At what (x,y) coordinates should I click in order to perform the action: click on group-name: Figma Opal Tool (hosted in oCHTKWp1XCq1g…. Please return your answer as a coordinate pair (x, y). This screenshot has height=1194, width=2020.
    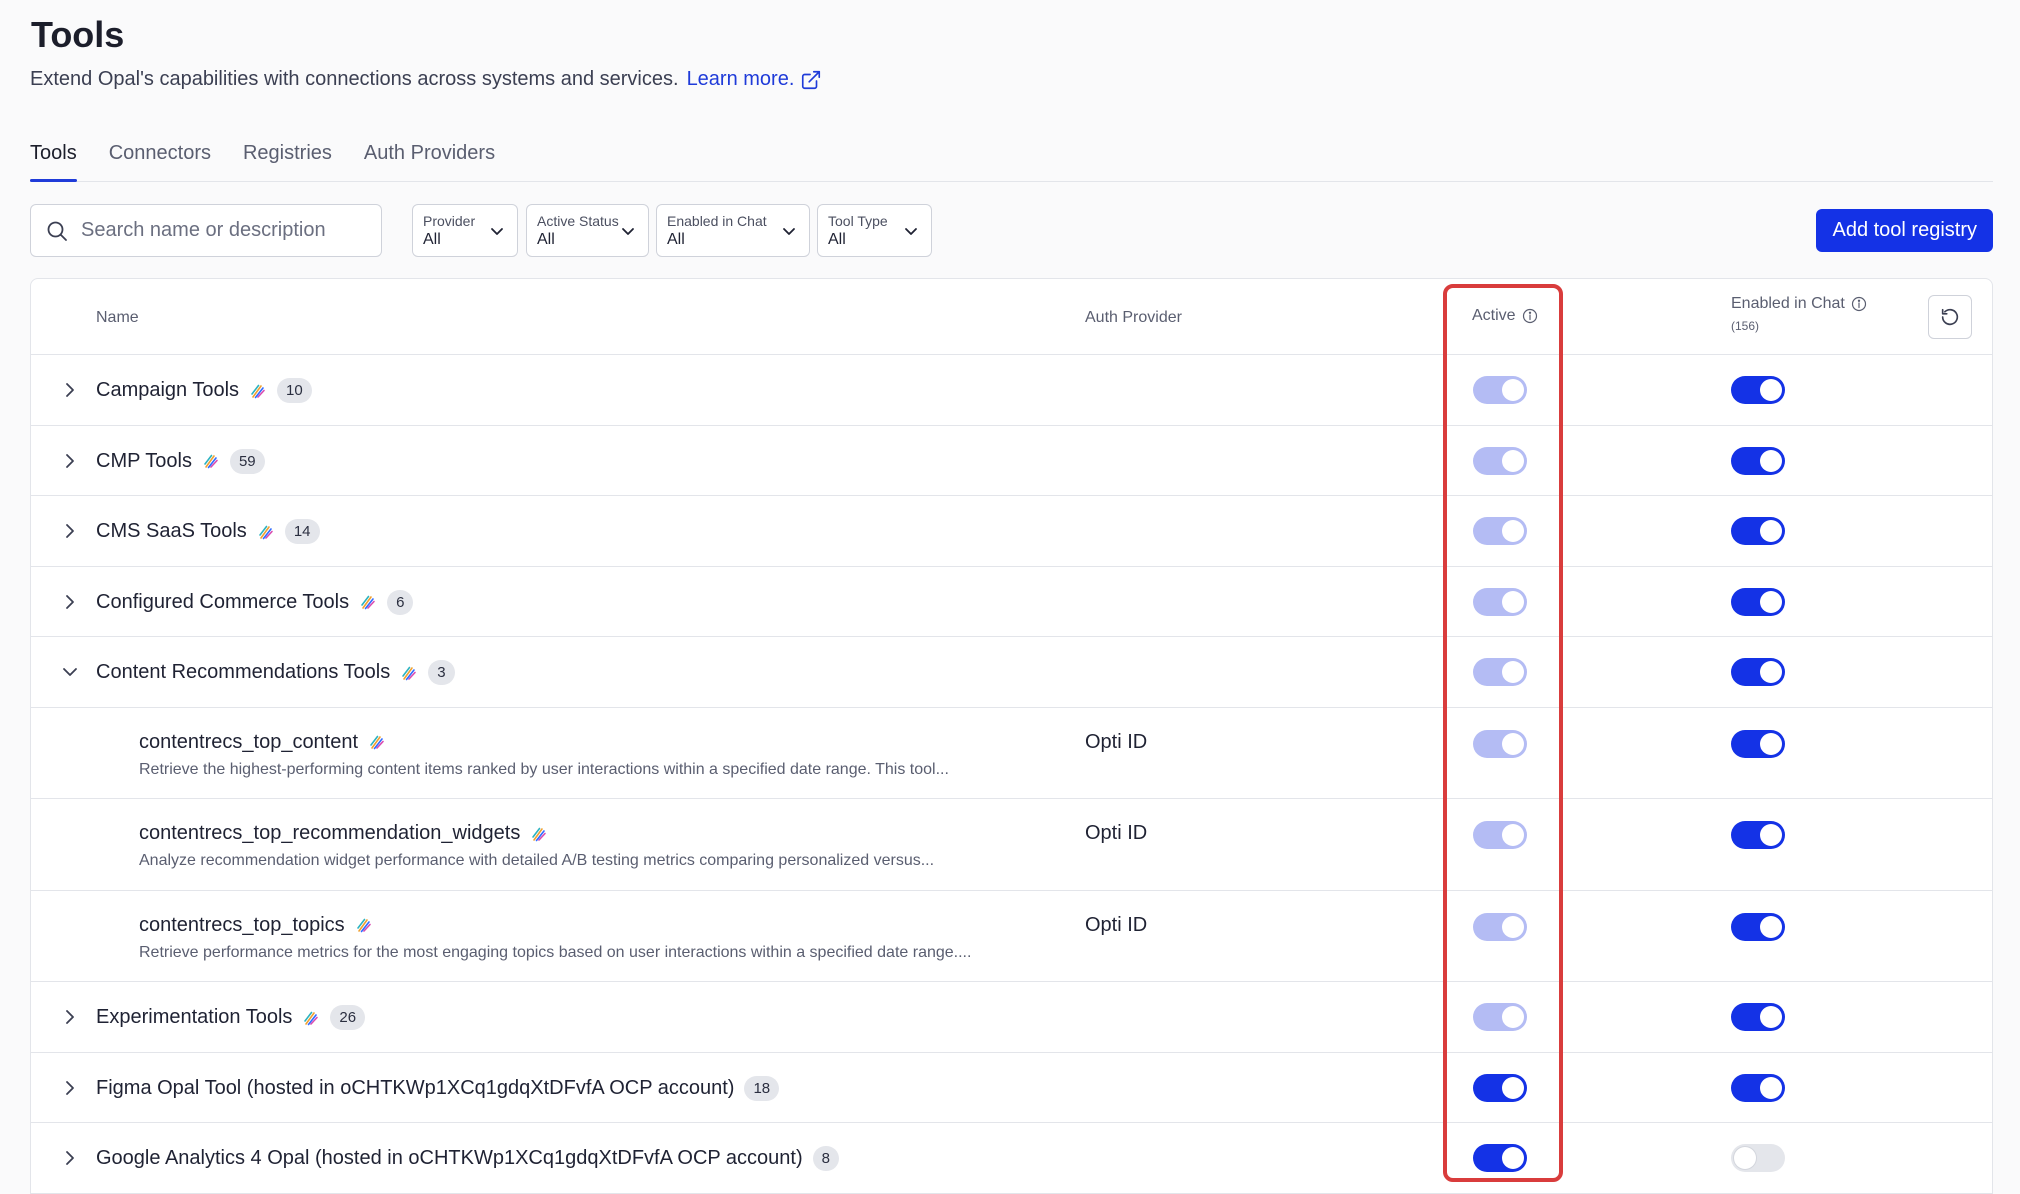
    Looking at the image, I should click on (438, 1088).